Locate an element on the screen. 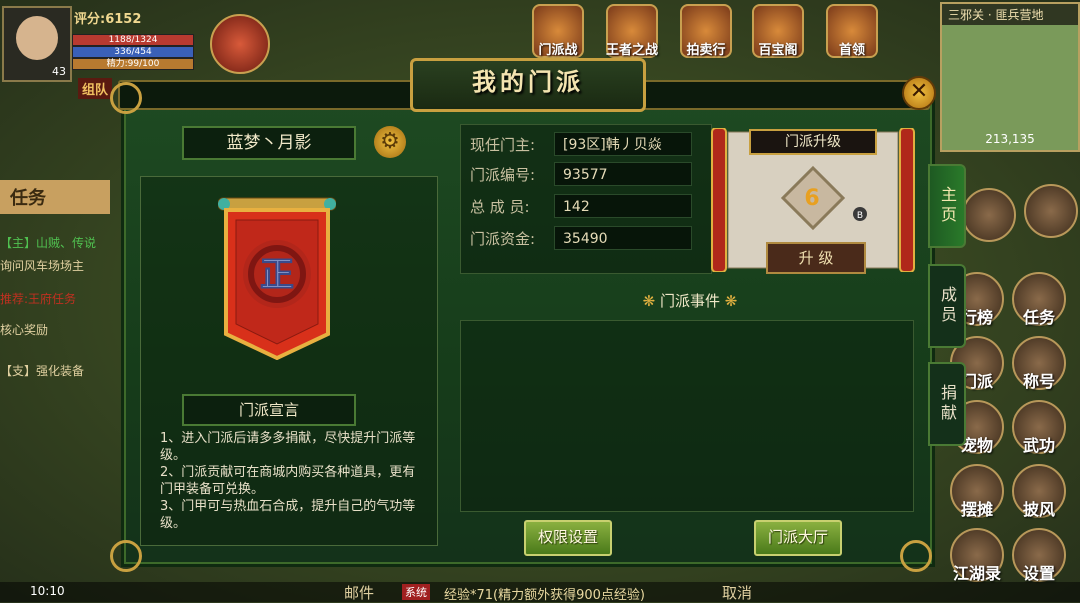 The image size is (1080, 603). declaration-line: 2、门派贡献可在商城内购买各种道具，更有门甲装备可兑换。 is located at coordinates (288, 481).